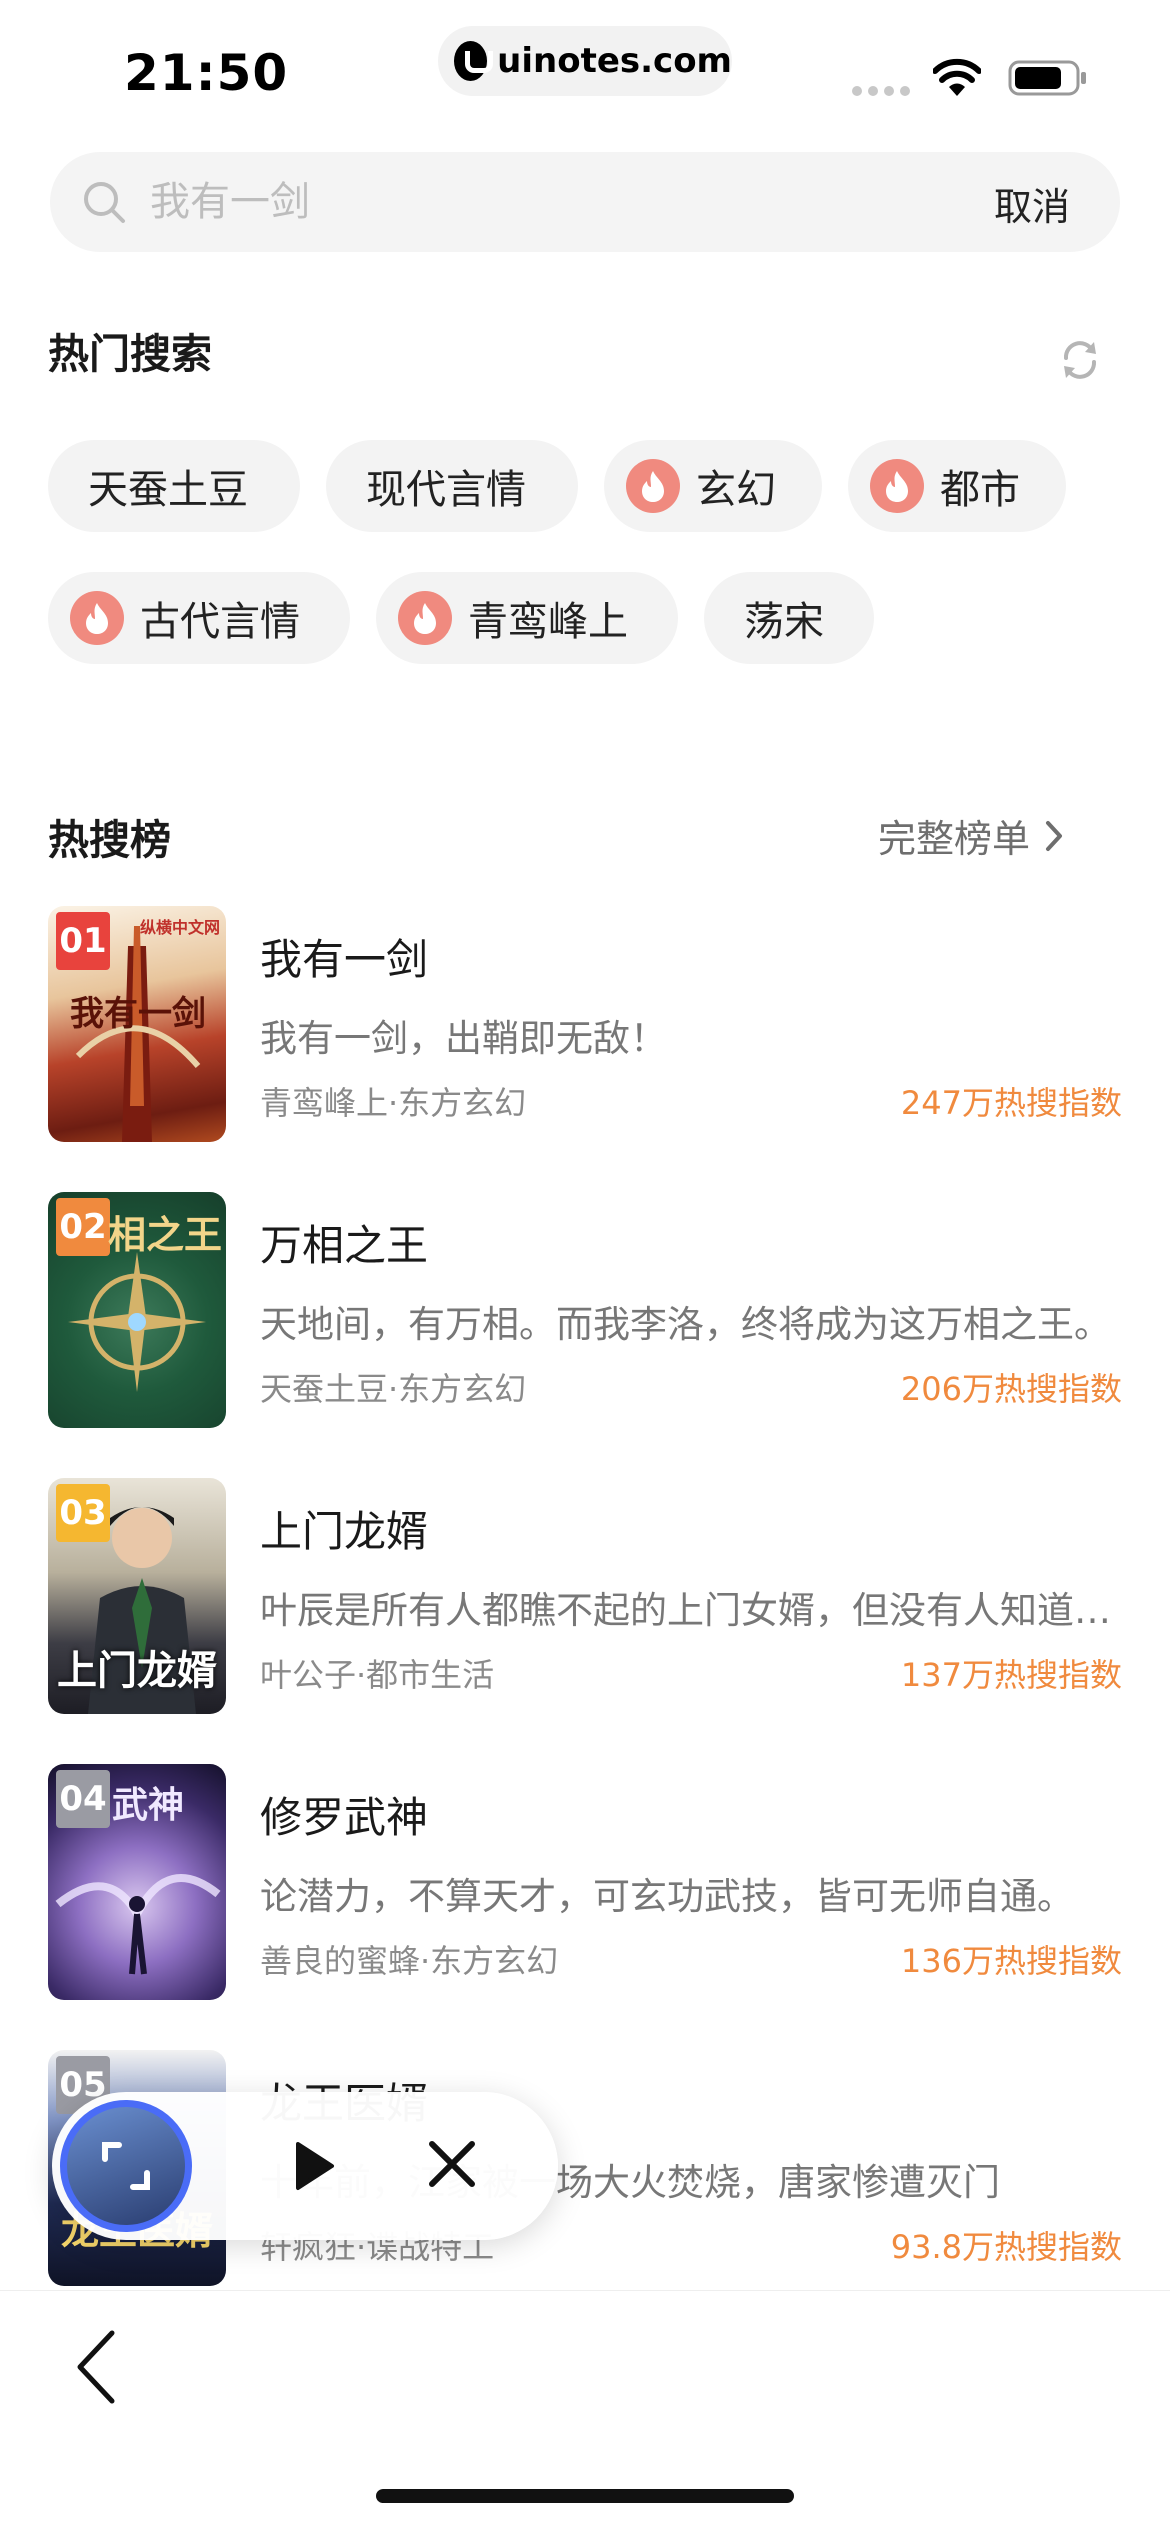 The height and width of the screenshot is (2532, 1170). I want to click on refresh-icon, so click(1080, 360).